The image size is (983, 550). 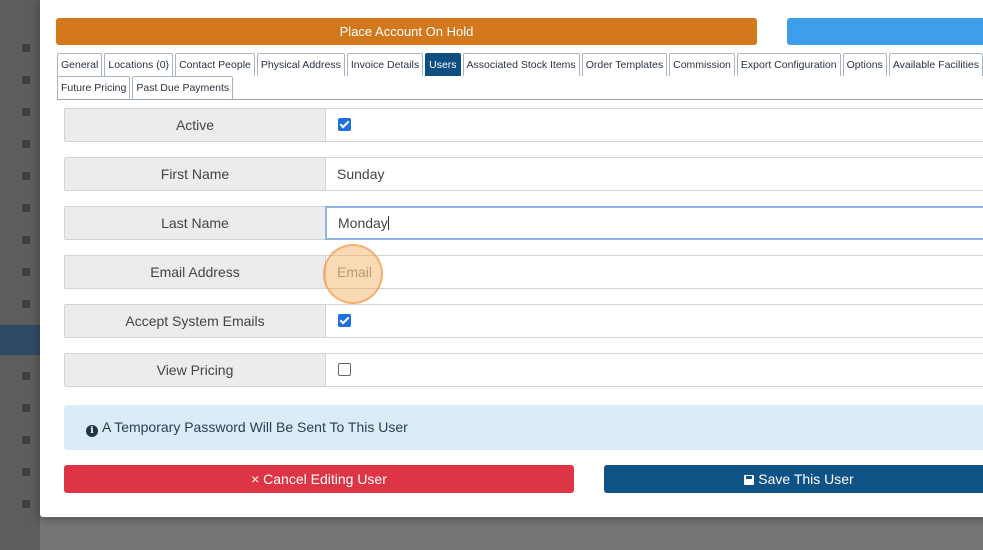 What do you see at coordinates (406, 31) in the screenshot?
I see `place-account-on-hold-button: Place Account On Hold` at bounding box center [406, 31].